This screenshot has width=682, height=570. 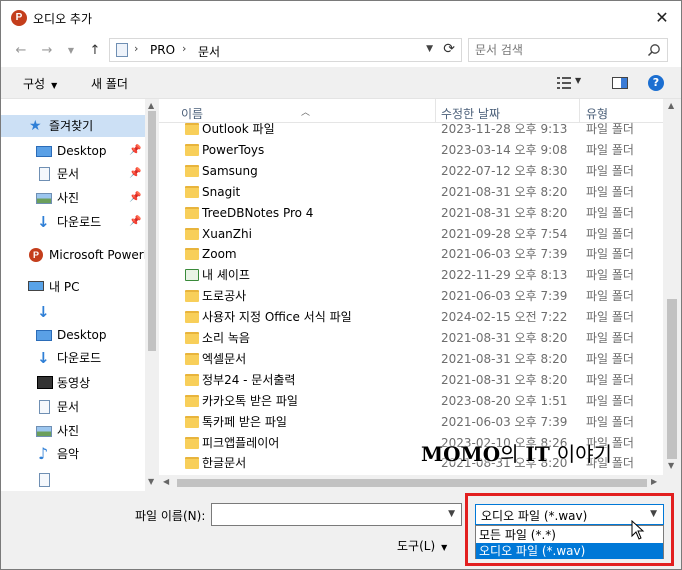 What do you see at coordinates (504, 296) in the screenshot?
I see `file-modified-date: 2021-06-03 오후 7:39` at bounding box center [504, 296].